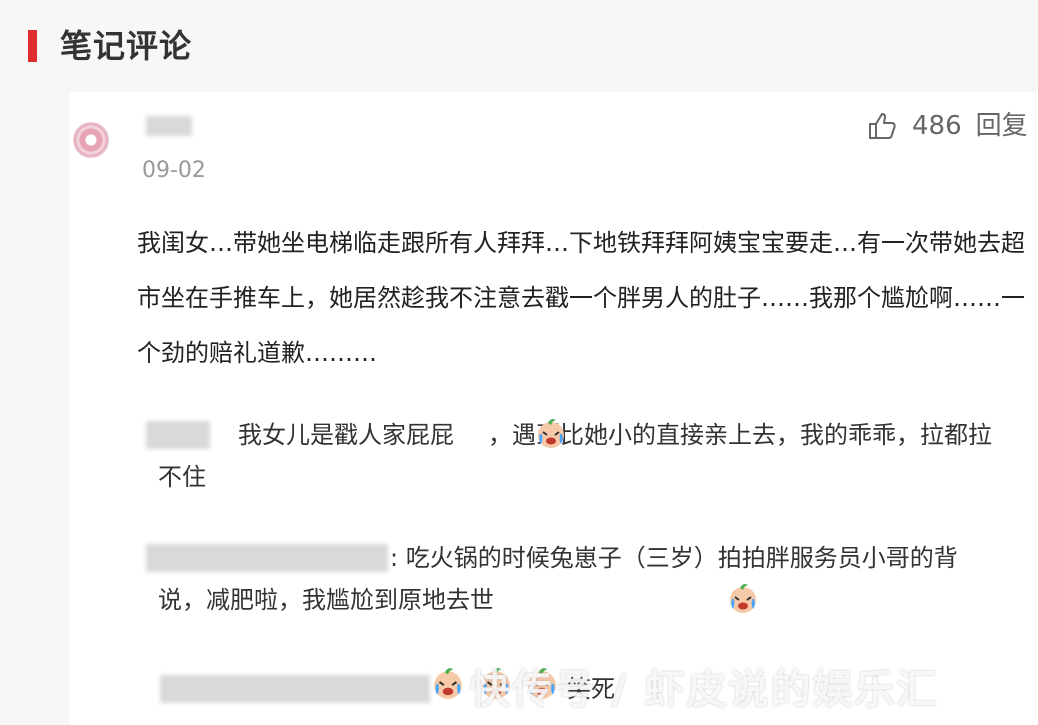  Describe the element at coordinates (1002, 126) in the screenshot. I see `reply-button: 回复` at that location.